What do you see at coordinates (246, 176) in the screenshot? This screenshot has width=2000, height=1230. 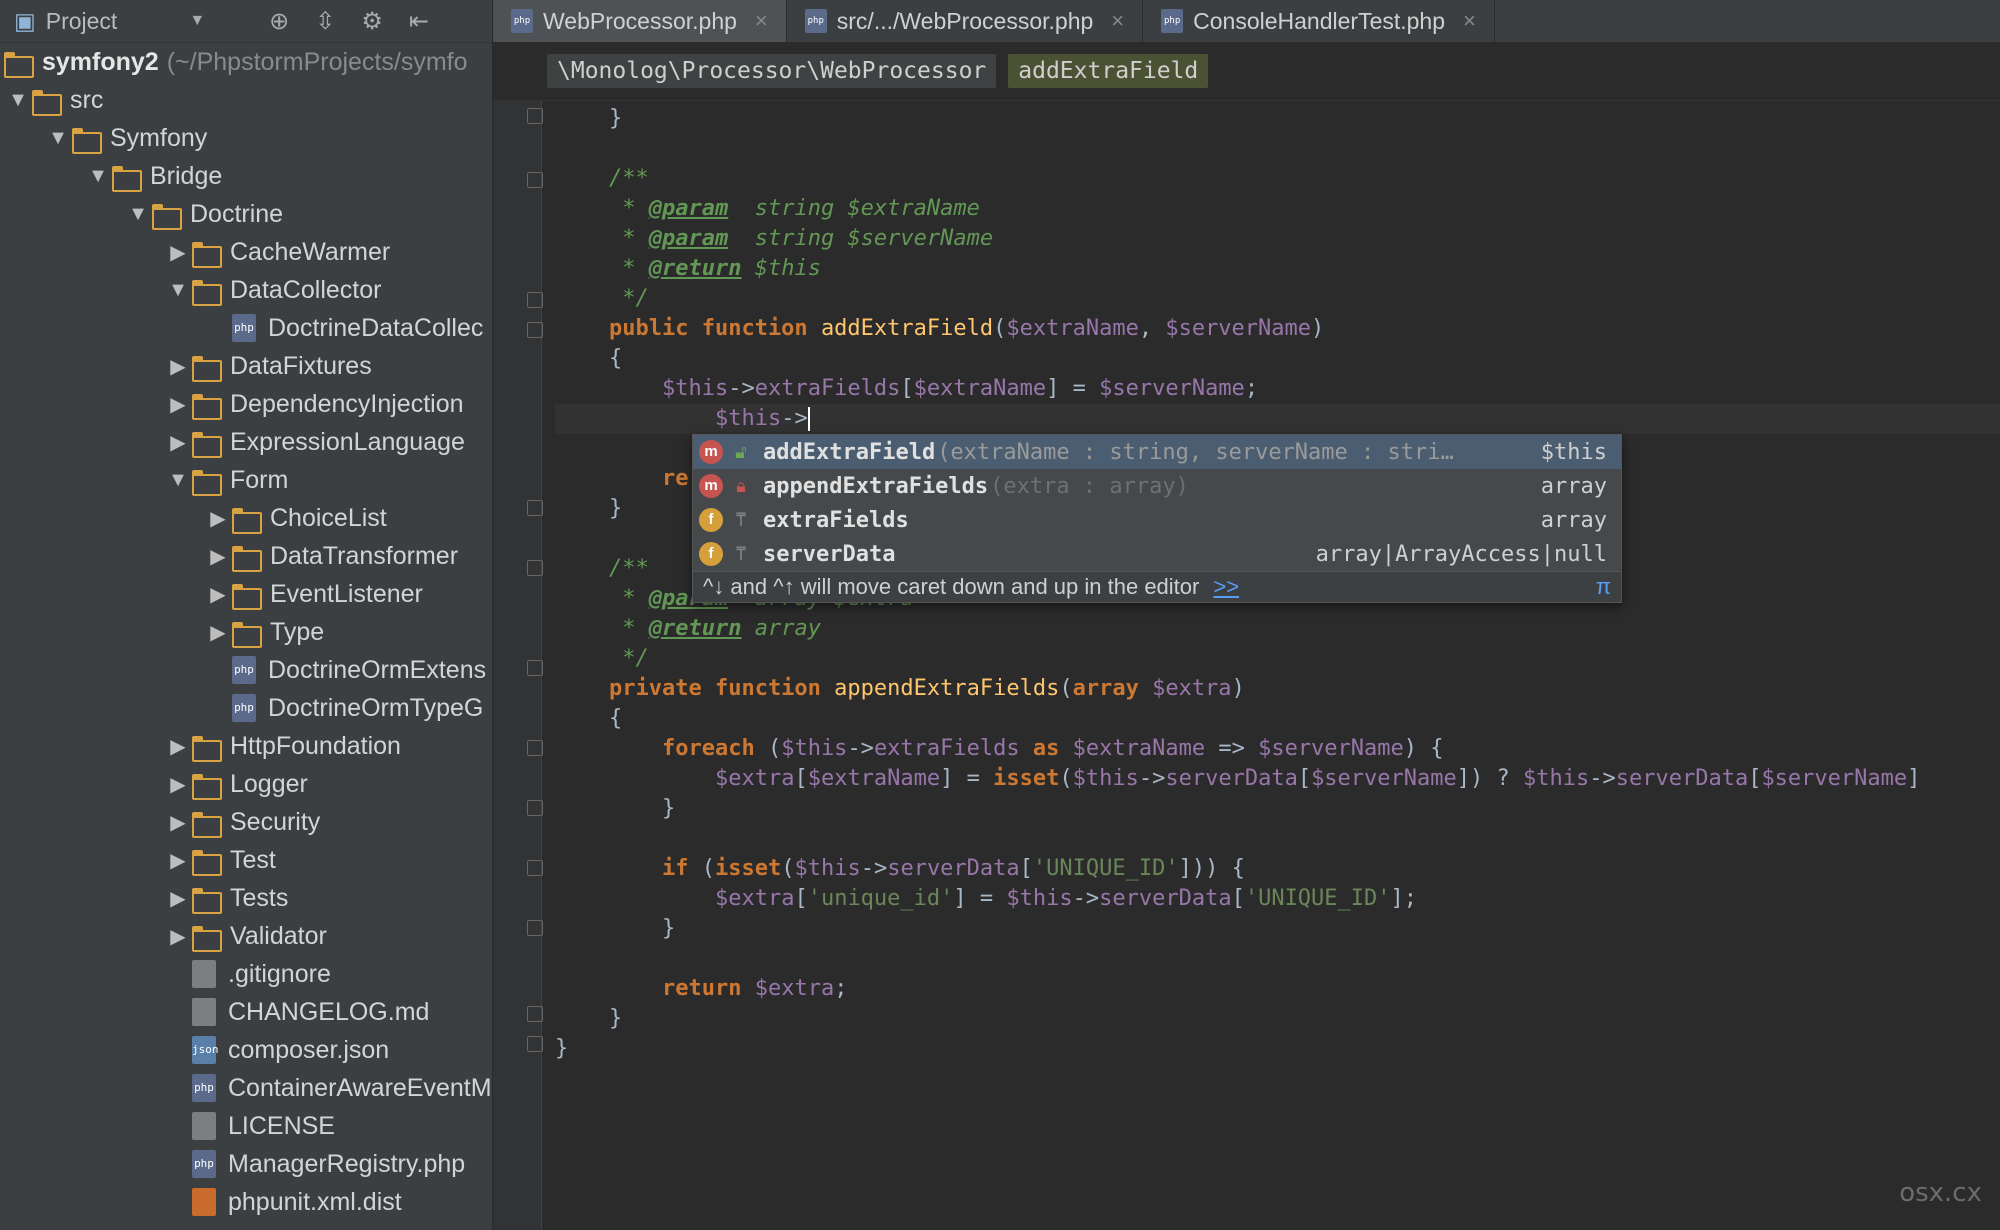 I see `tree-node: ▼ Bridge` at bounding box center [246, 176].